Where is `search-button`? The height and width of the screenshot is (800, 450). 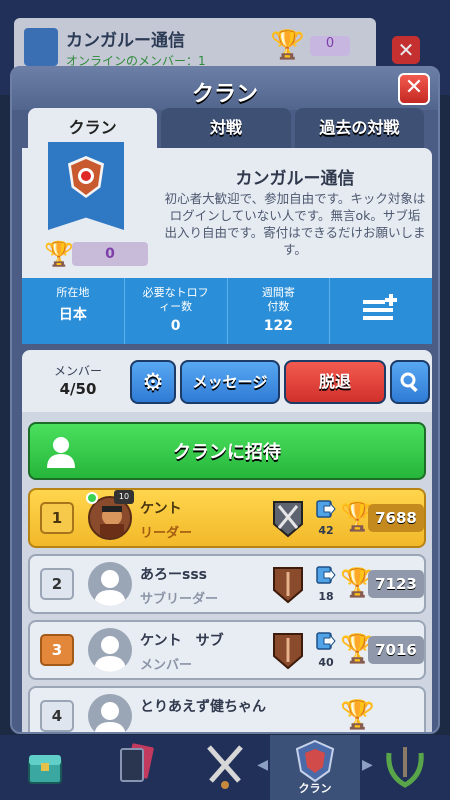 search-button is located at coordinates (410, 382).